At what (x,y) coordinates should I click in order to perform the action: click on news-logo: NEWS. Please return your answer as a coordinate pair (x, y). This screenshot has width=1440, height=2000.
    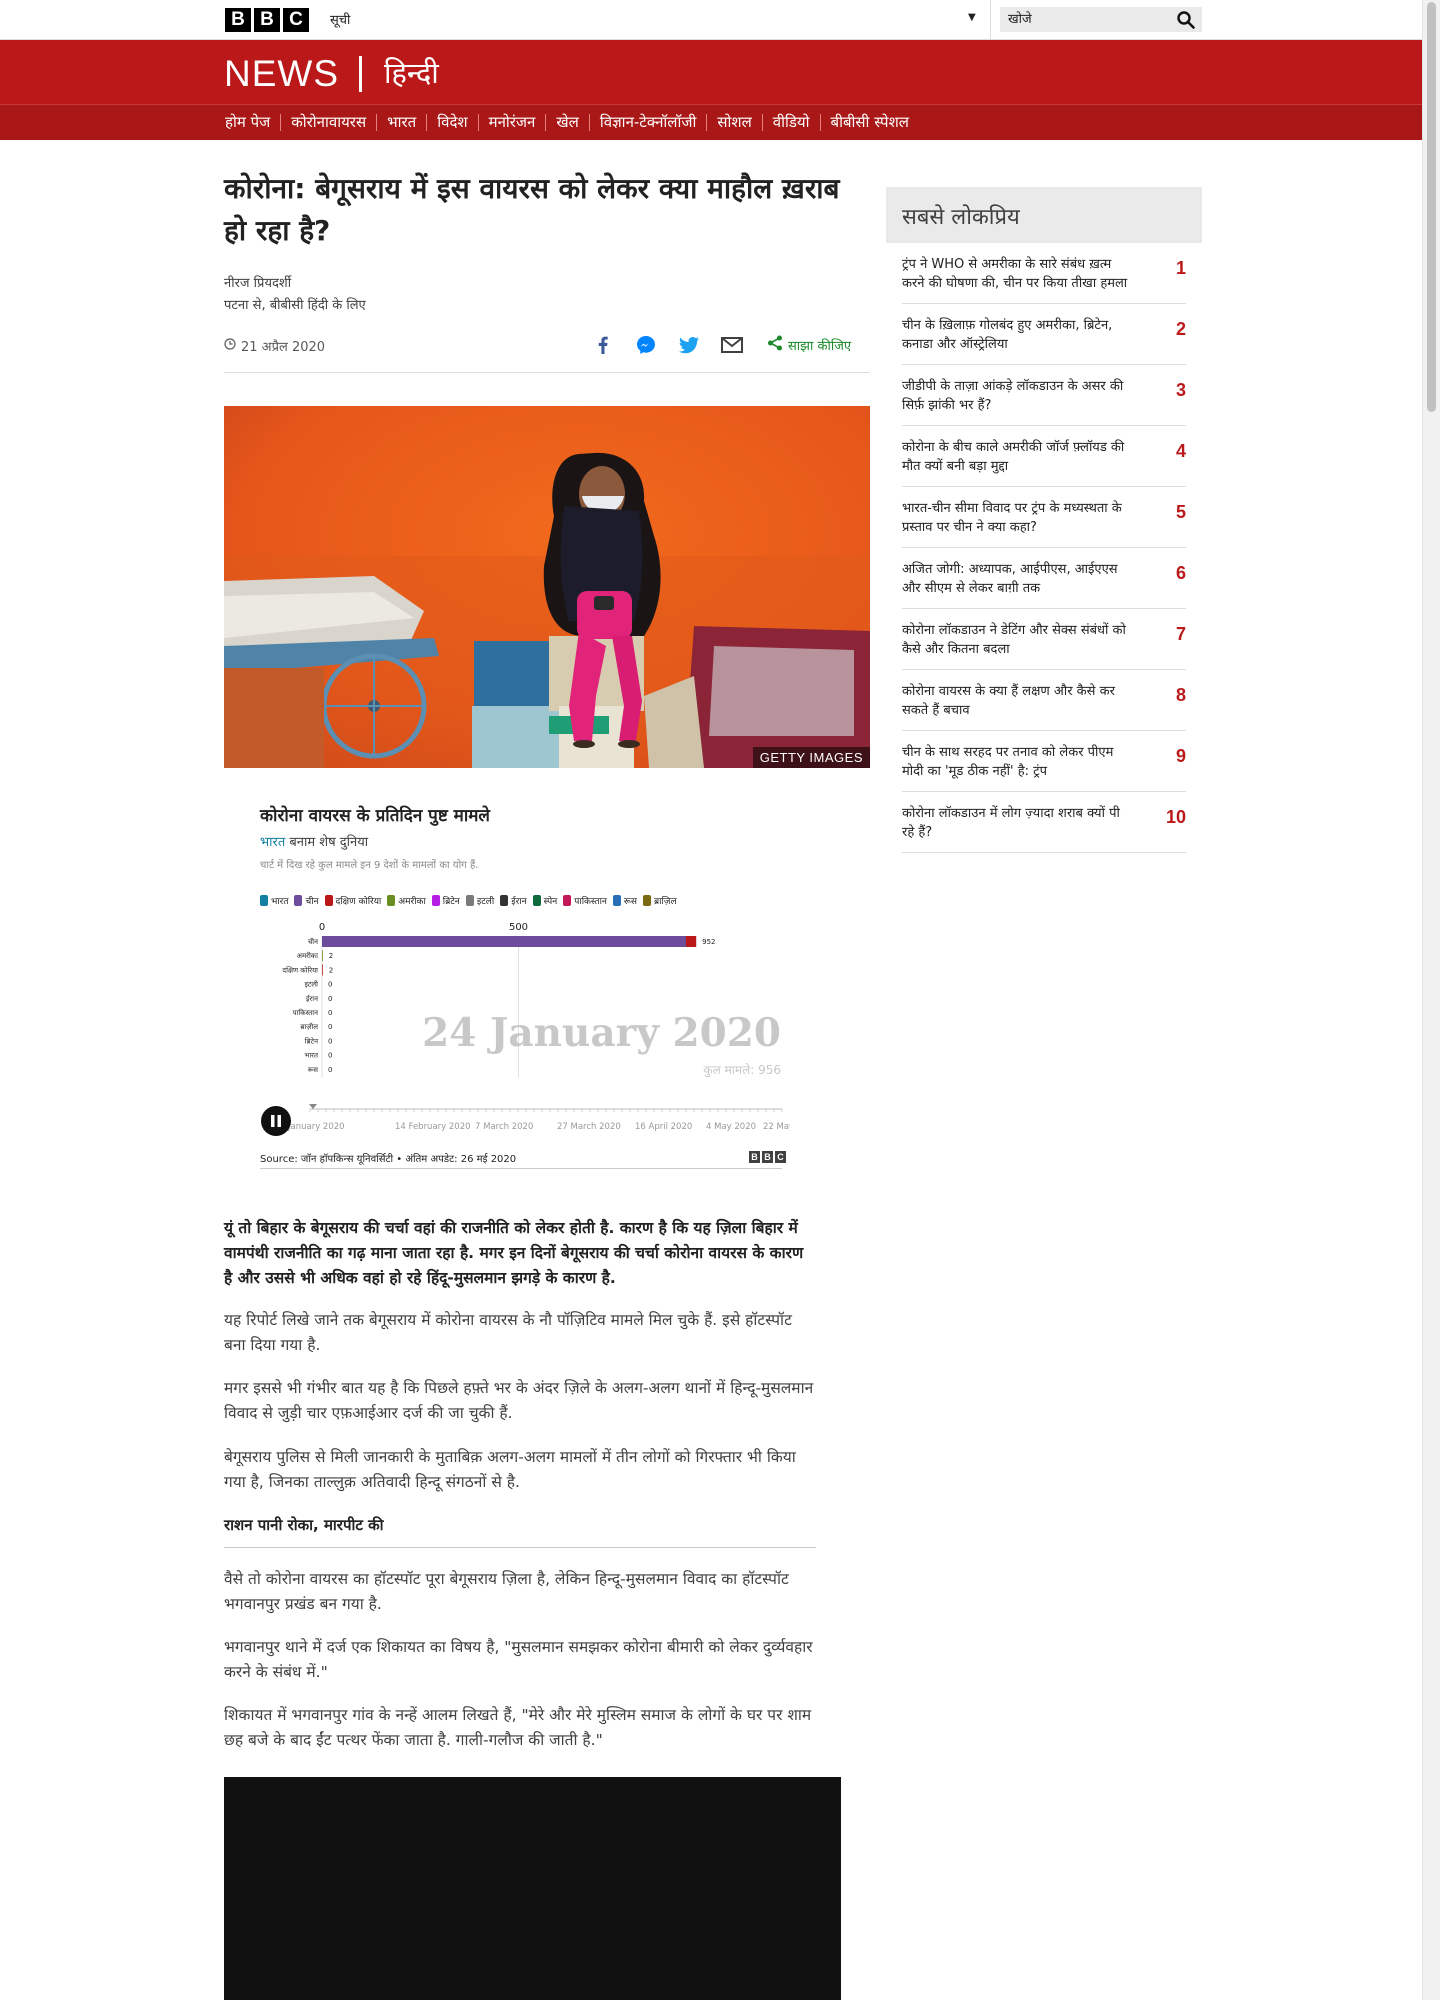
    Looking at the image, I should click on (281, 74).